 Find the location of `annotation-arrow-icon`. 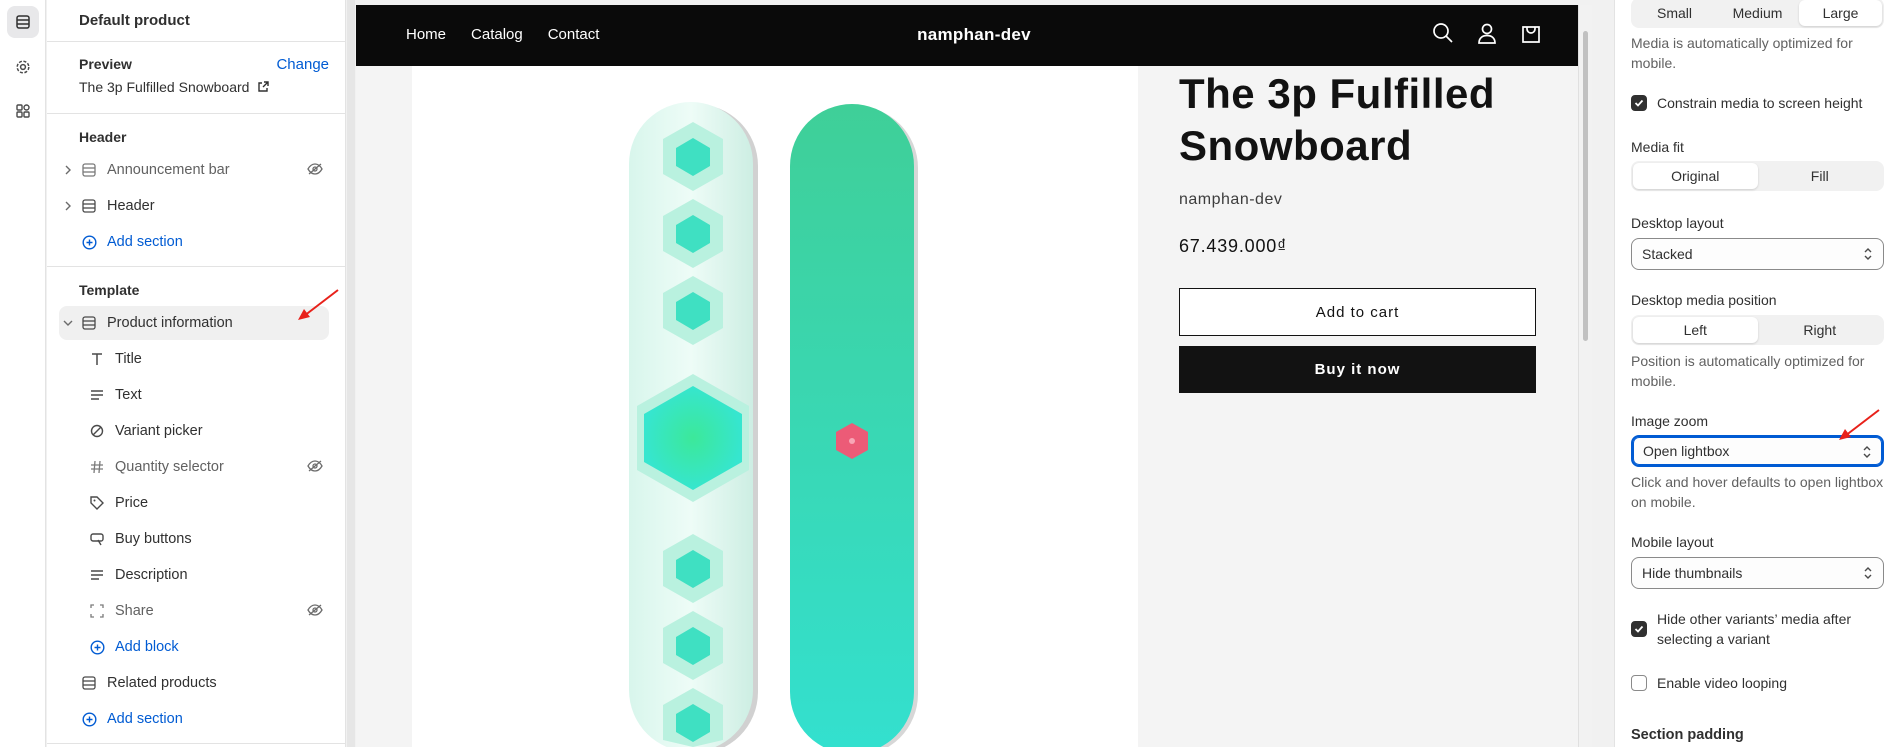

annotation-arrow-icon is located at coordinates (1859, 424).